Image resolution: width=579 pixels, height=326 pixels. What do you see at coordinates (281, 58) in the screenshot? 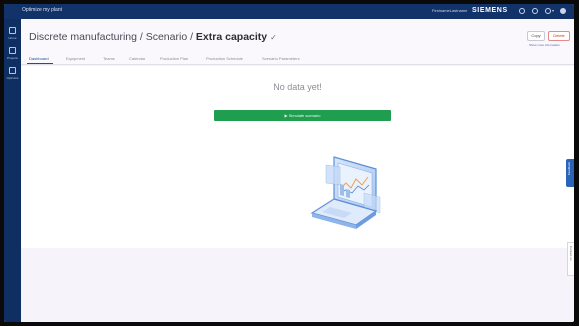
I see `tab-scenario-parameters: Scenario Parameters` at bounding box center [281, 58].